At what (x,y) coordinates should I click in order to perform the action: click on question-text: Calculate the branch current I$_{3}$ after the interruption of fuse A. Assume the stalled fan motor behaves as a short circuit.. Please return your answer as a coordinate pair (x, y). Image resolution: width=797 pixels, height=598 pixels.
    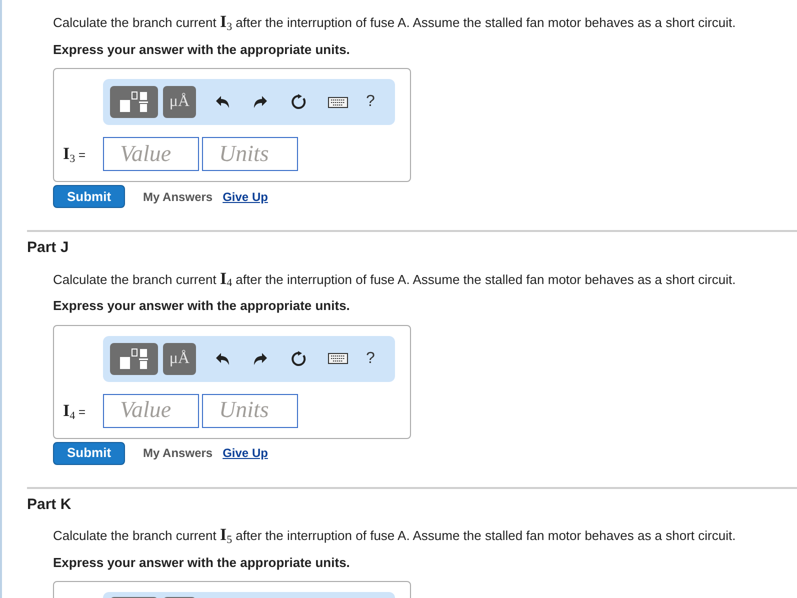
    Looking at the image, I should click on (395, 22).